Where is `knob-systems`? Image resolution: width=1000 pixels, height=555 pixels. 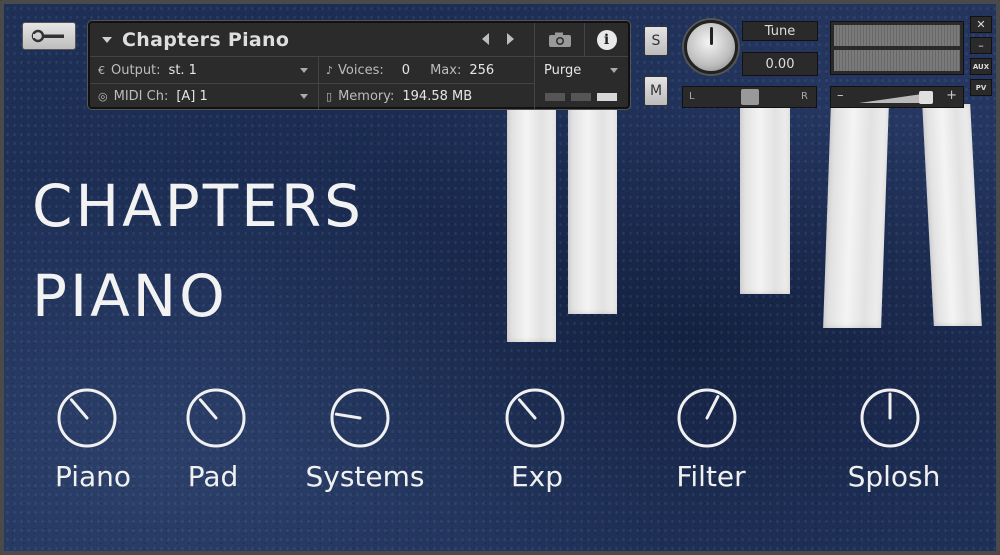
knob-systems is located at coordinates (360, 418).